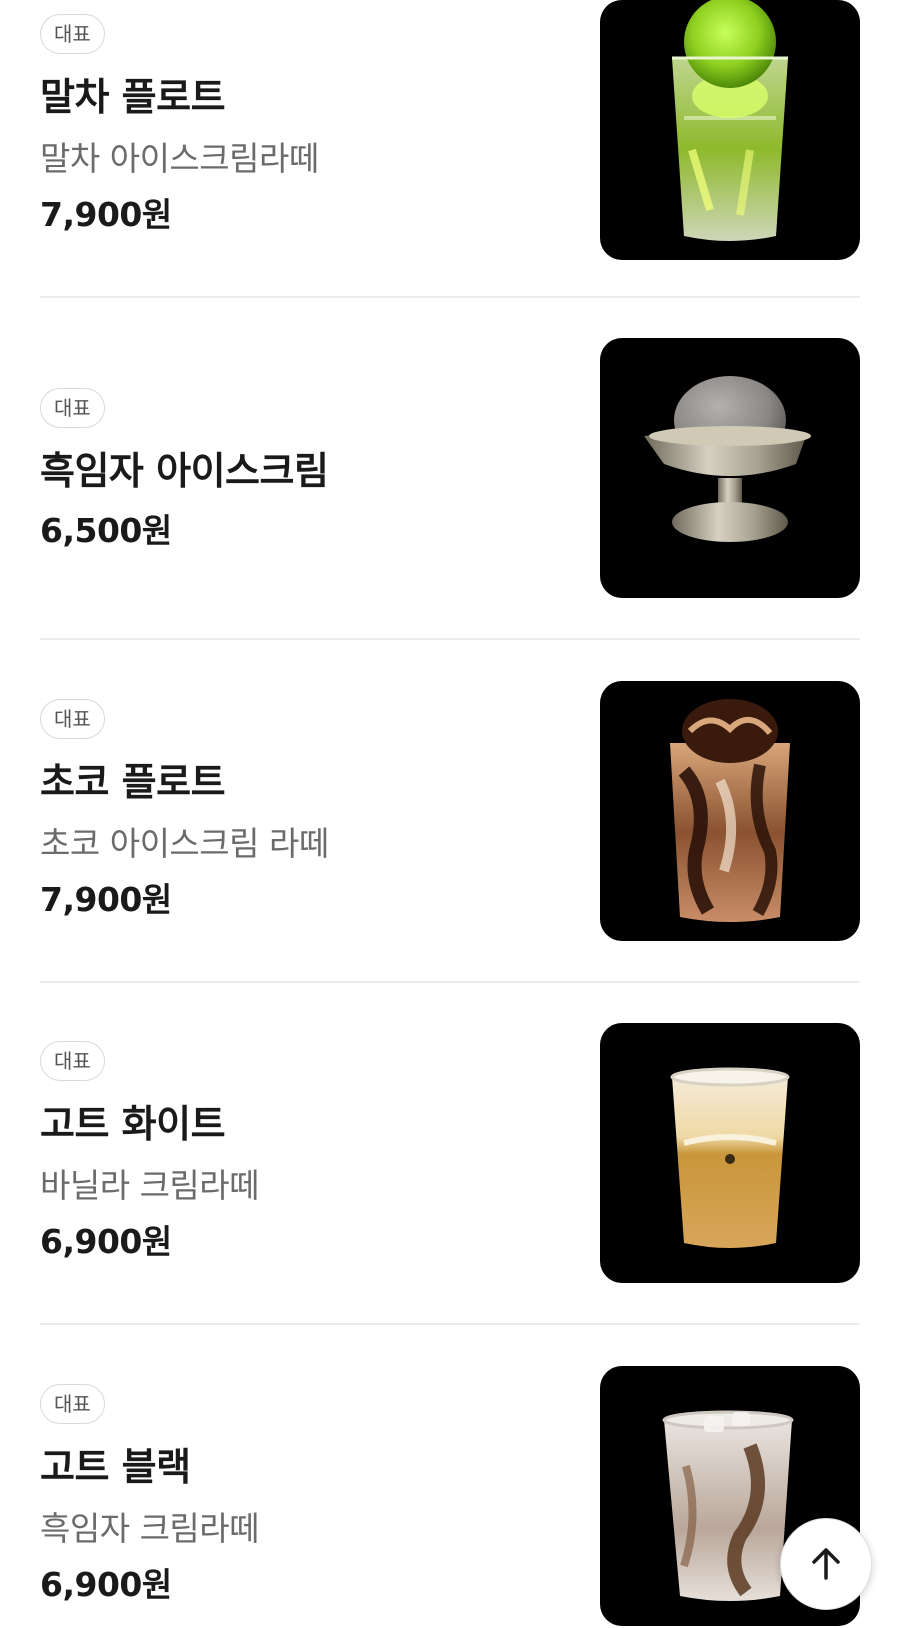  I want to click on menu-item-black-sesame-ice-cream: 대표 흑임자 아이스크림 6,500원, so click(450, 468).